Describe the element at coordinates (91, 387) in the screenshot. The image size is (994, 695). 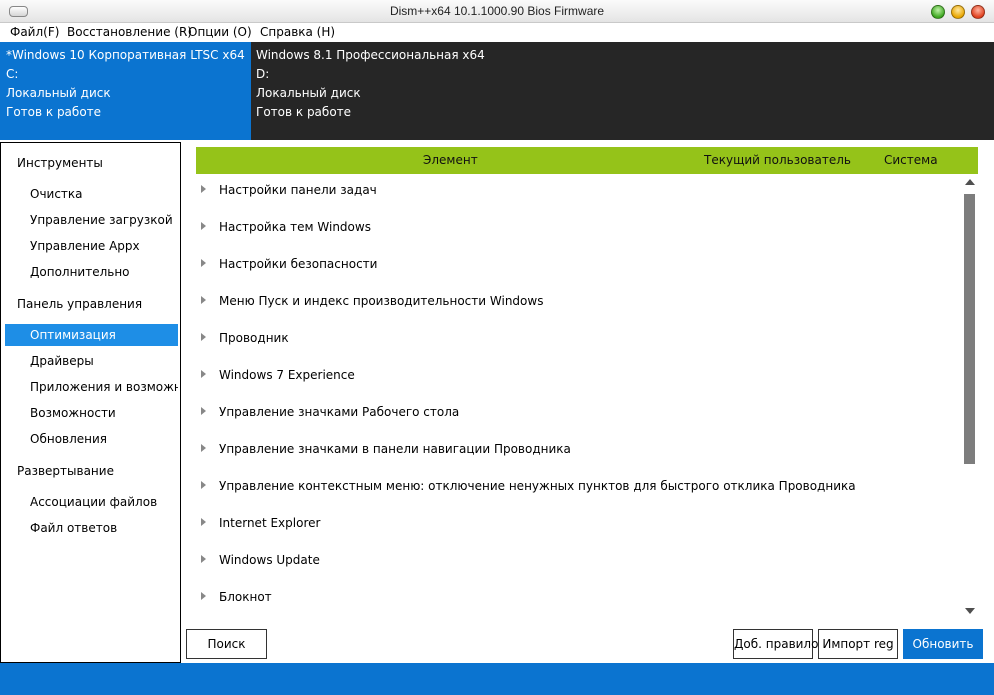
I see `sidebar-item-apps-features: Приложения и возможнос` at that location.